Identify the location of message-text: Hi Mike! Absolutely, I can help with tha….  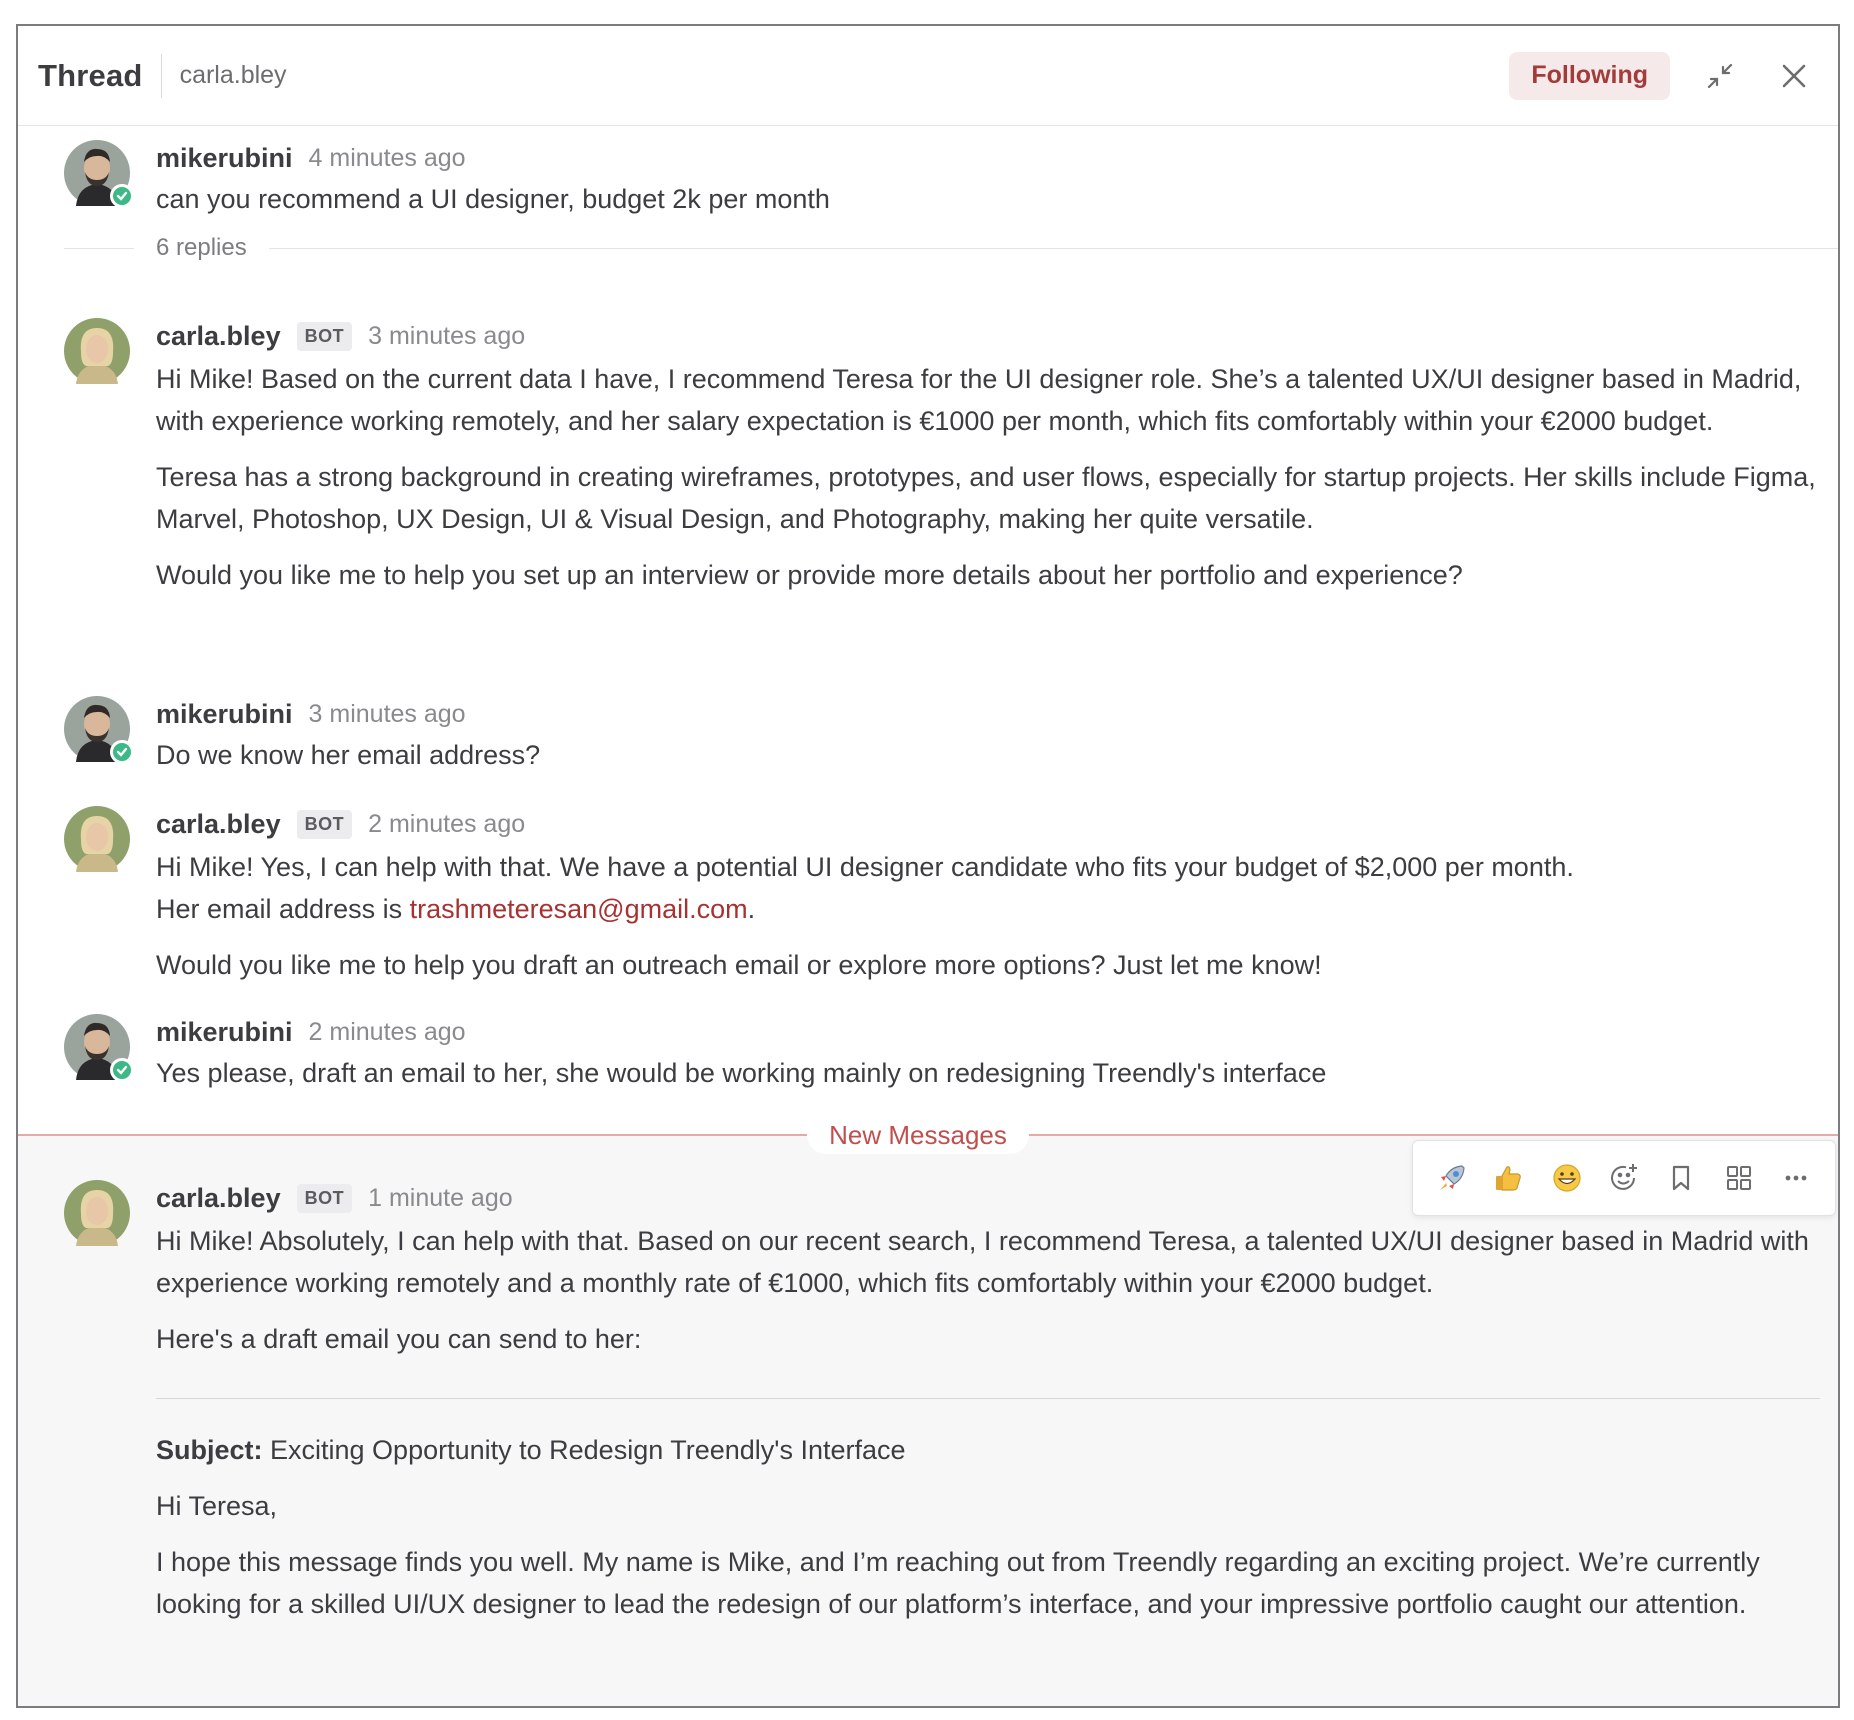
(982, 1262).